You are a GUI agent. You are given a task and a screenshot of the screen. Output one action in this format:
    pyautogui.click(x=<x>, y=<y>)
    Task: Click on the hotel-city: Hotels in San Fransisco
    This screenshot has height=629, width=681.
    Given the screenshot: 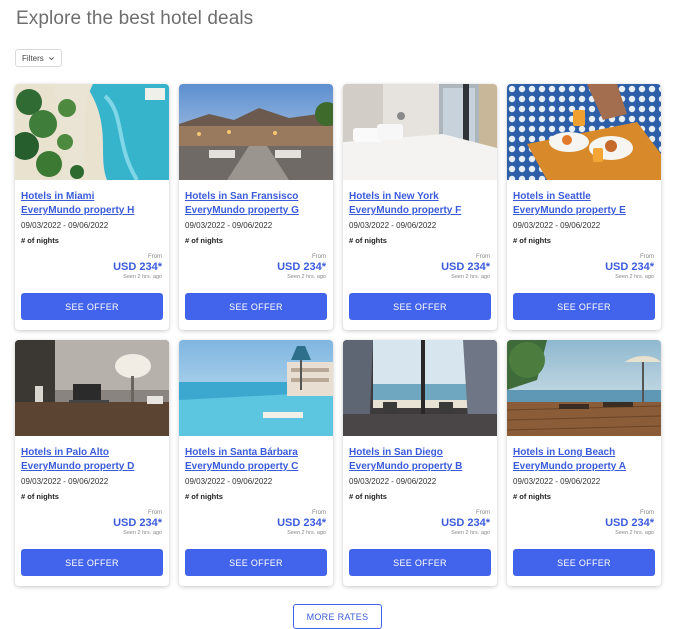 What is the action you would take?
    pyautogui.click(x=242, y=196)
    